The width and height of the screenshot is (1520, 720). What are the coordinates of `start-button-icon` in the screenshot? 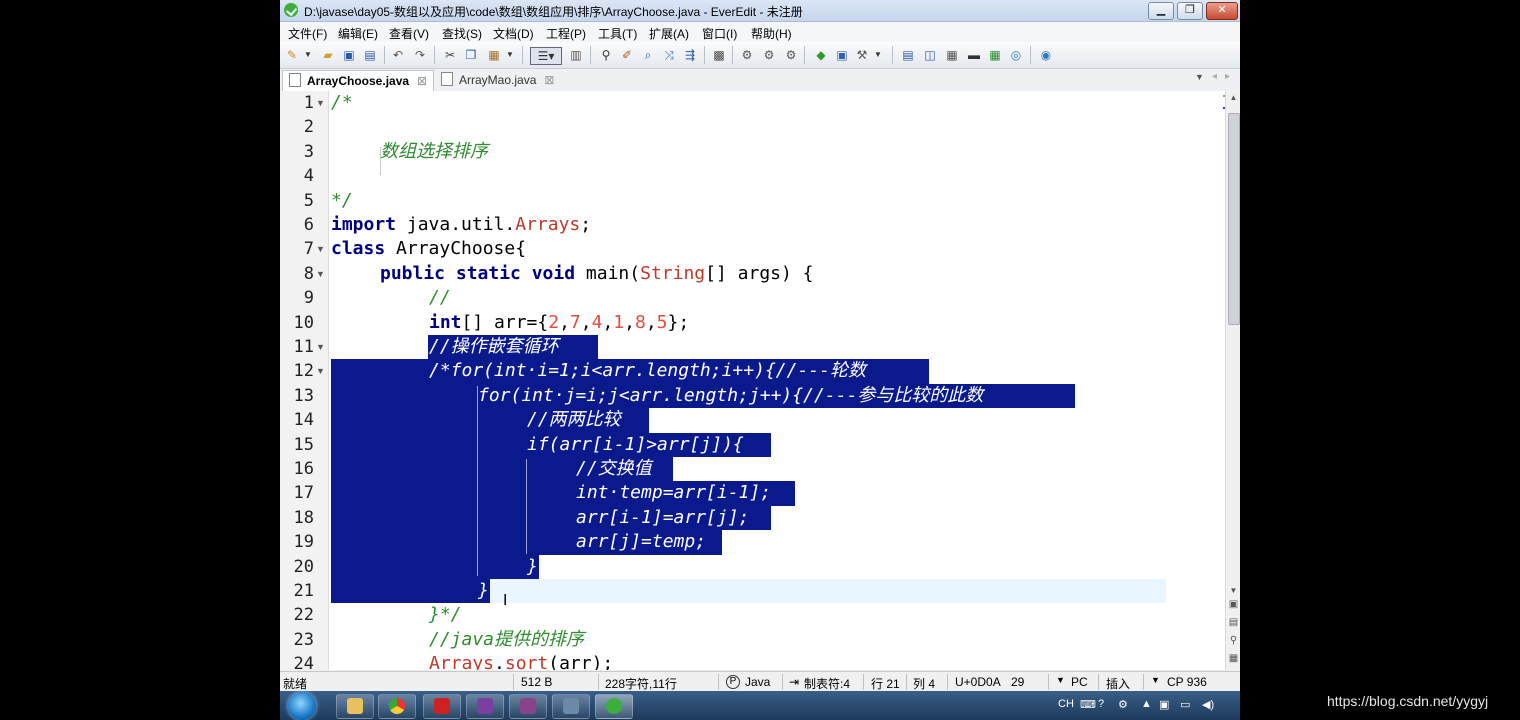 It's located at (302, 706).